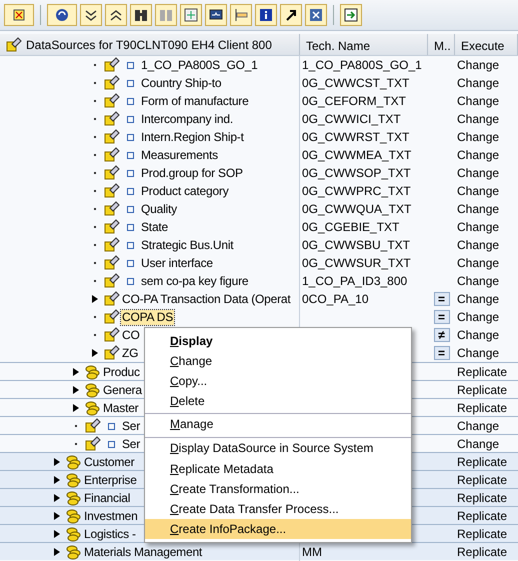 The width and height of the screenshot is (518, 561). Describe the element at coordinates (192, 173) in the screenshot. I see `tree-node: Prod.group for SOP` at that location.